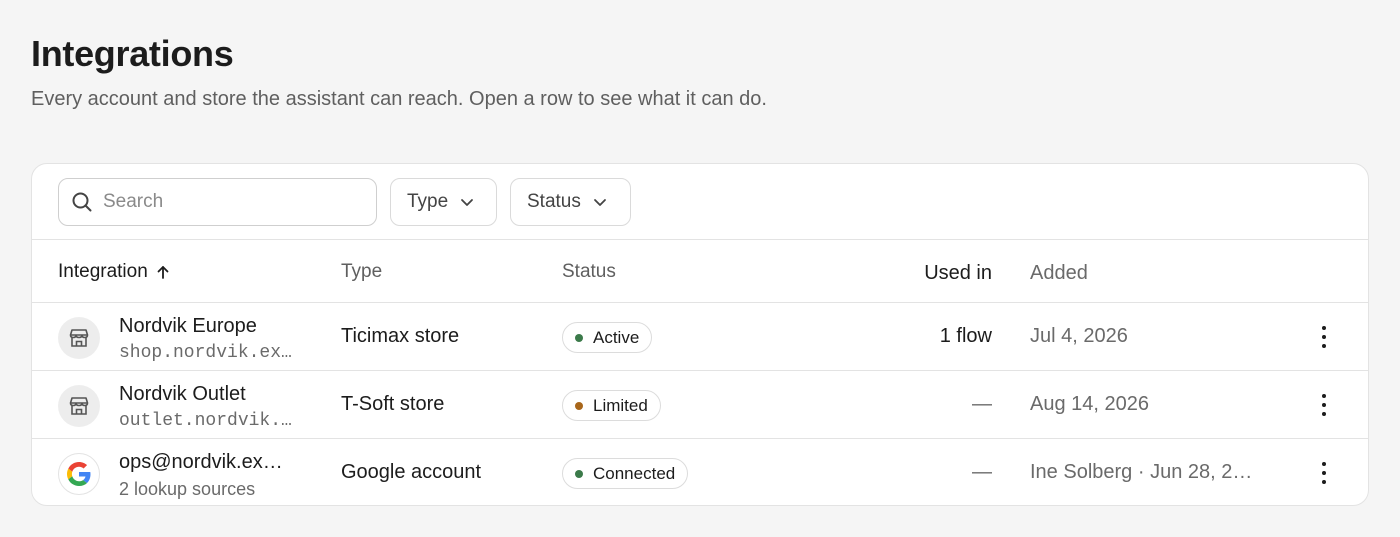 The image size is (1400, 537). I want to click on type-filter-label: Type, so click(428, 201).